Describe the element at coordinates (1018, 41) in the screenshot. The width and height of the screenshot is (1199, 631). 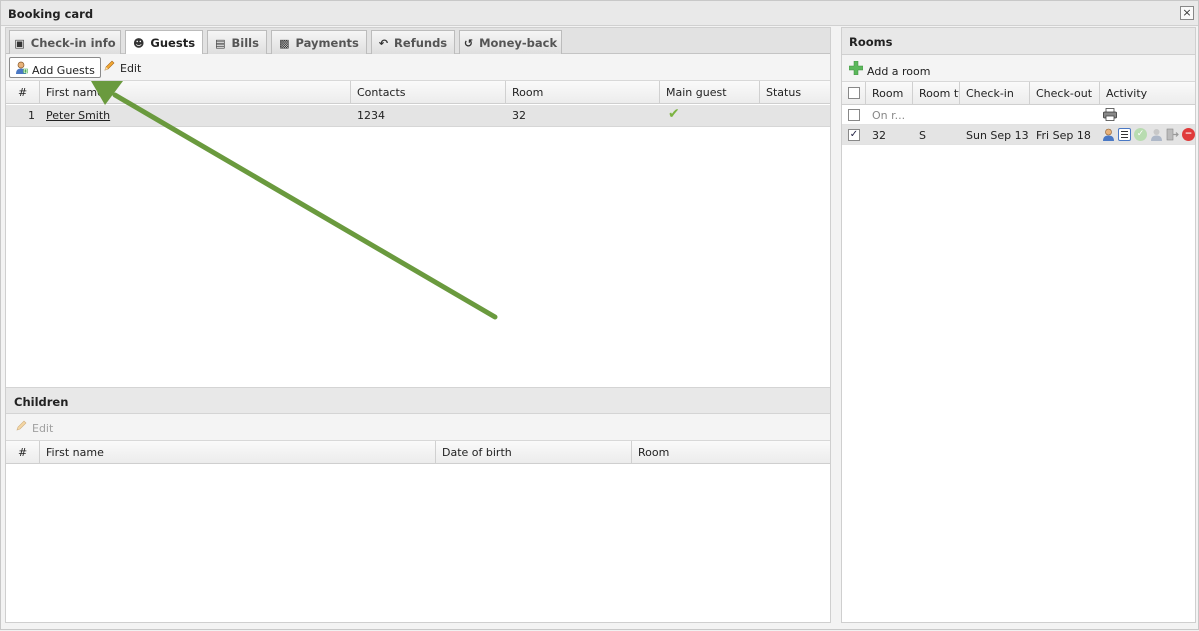
I see `rooms-panel-title: Rooms` at that location.